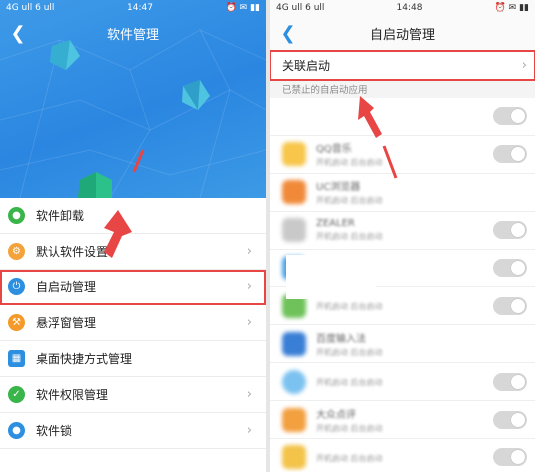 The height and width of the screenshot is (472, 535). I want to click on menu-item-default-software: ⚙ 默认软件设置 ›, so click(133, 252).